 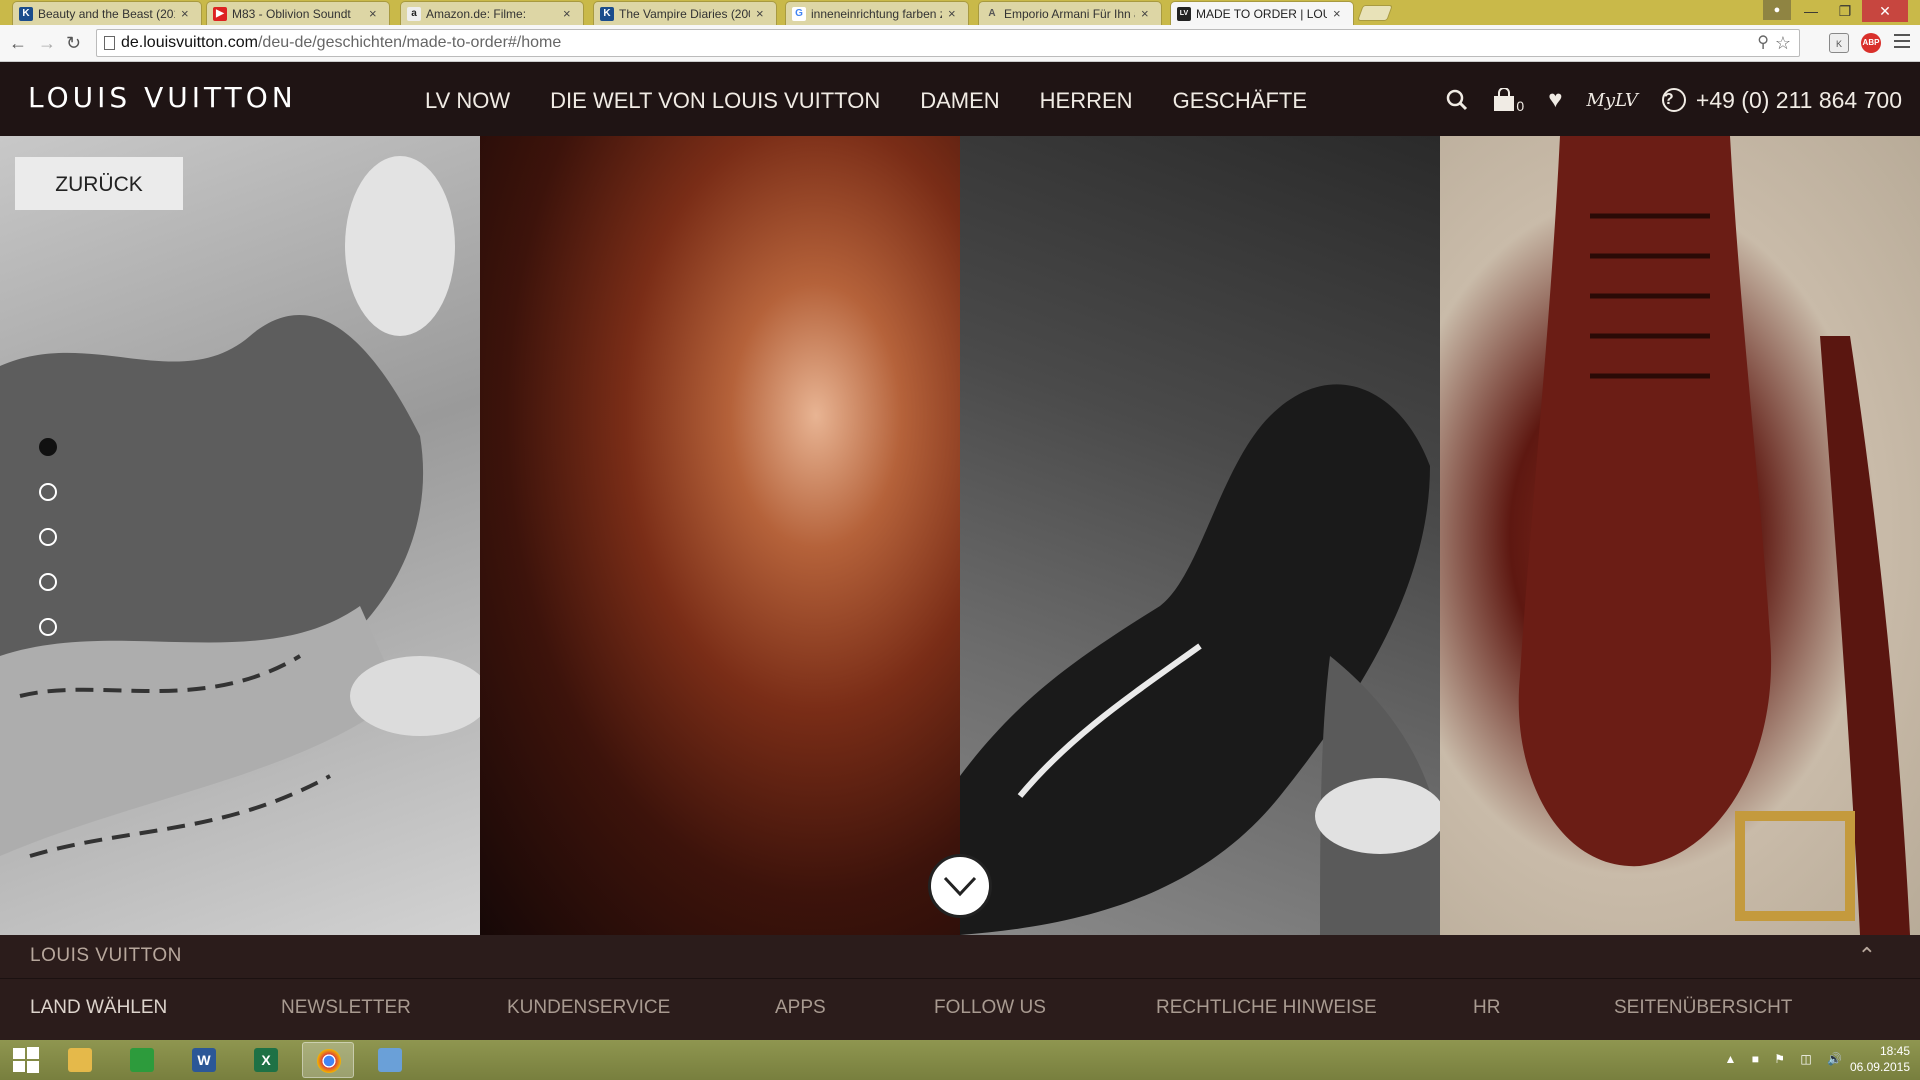 I want to click on footer-divider, so click(x=960, y=978).